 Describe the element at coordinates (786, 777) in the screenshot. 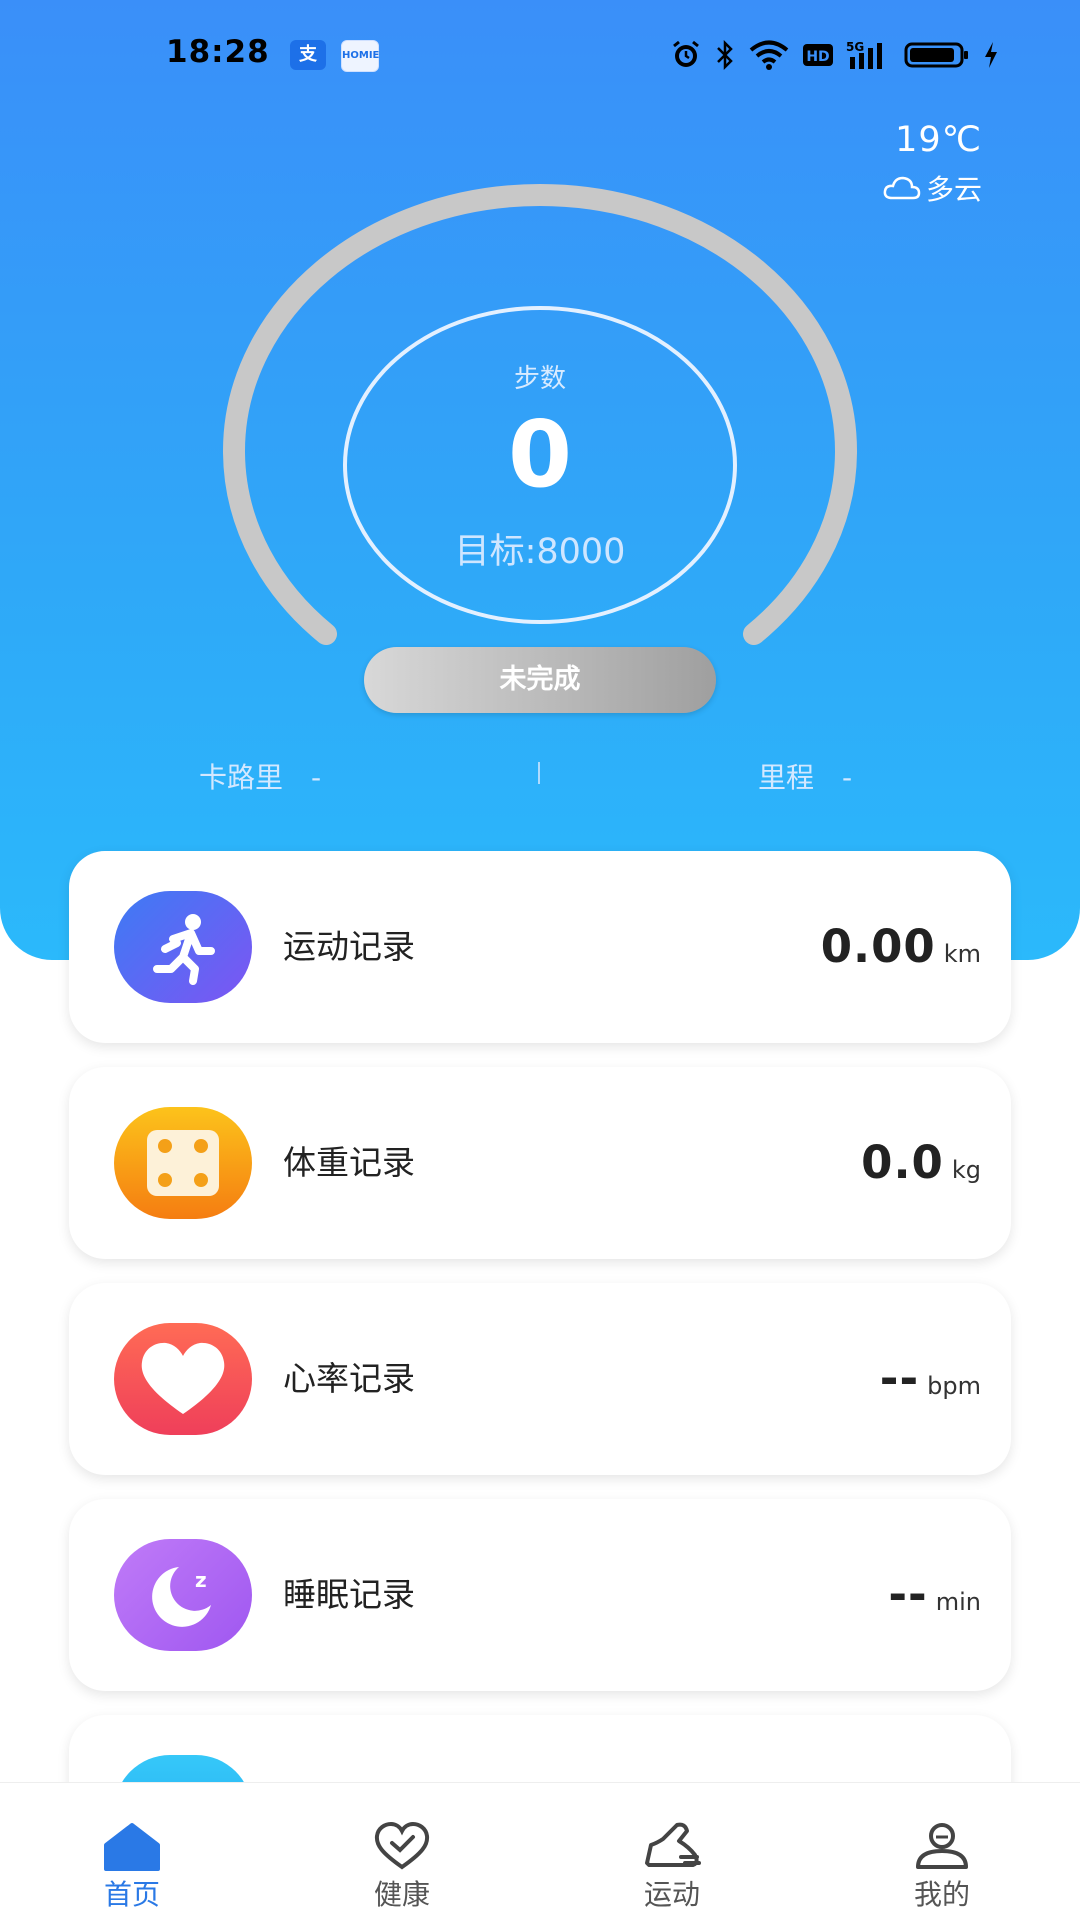

I see `distance-label: 里程` at that location.